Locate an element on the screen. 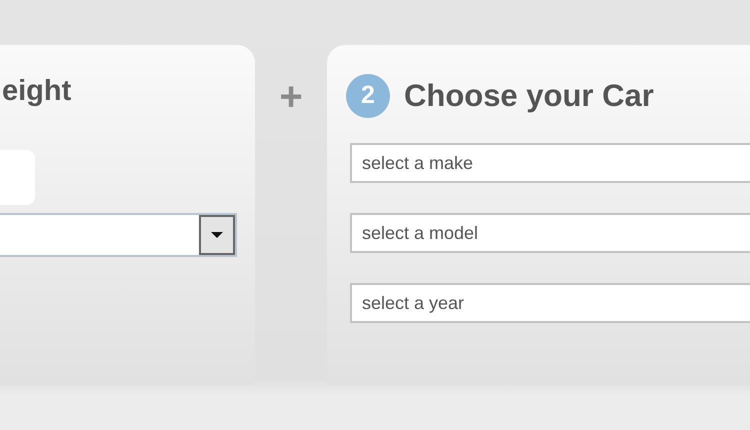  plus-sign: + is located at coordinates (291, 97).